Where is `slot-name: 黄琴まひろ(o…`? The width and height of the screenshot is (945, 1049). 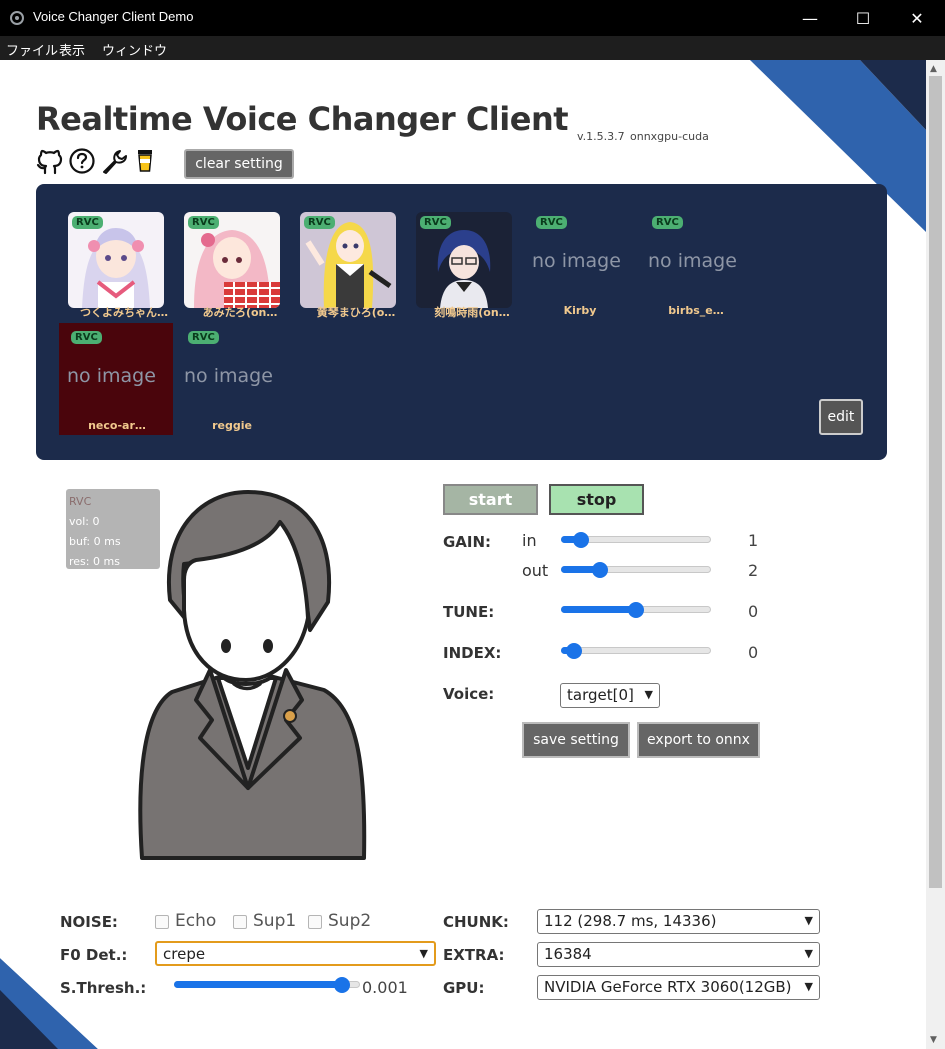 slot-name: 黄琴まひろ(o… is located at coordinates (356, 312).